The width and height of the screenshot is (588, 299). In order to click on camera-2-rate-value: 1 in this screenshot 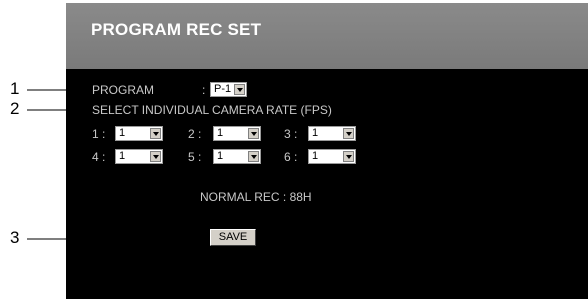, I will do `click(220, 133)`.